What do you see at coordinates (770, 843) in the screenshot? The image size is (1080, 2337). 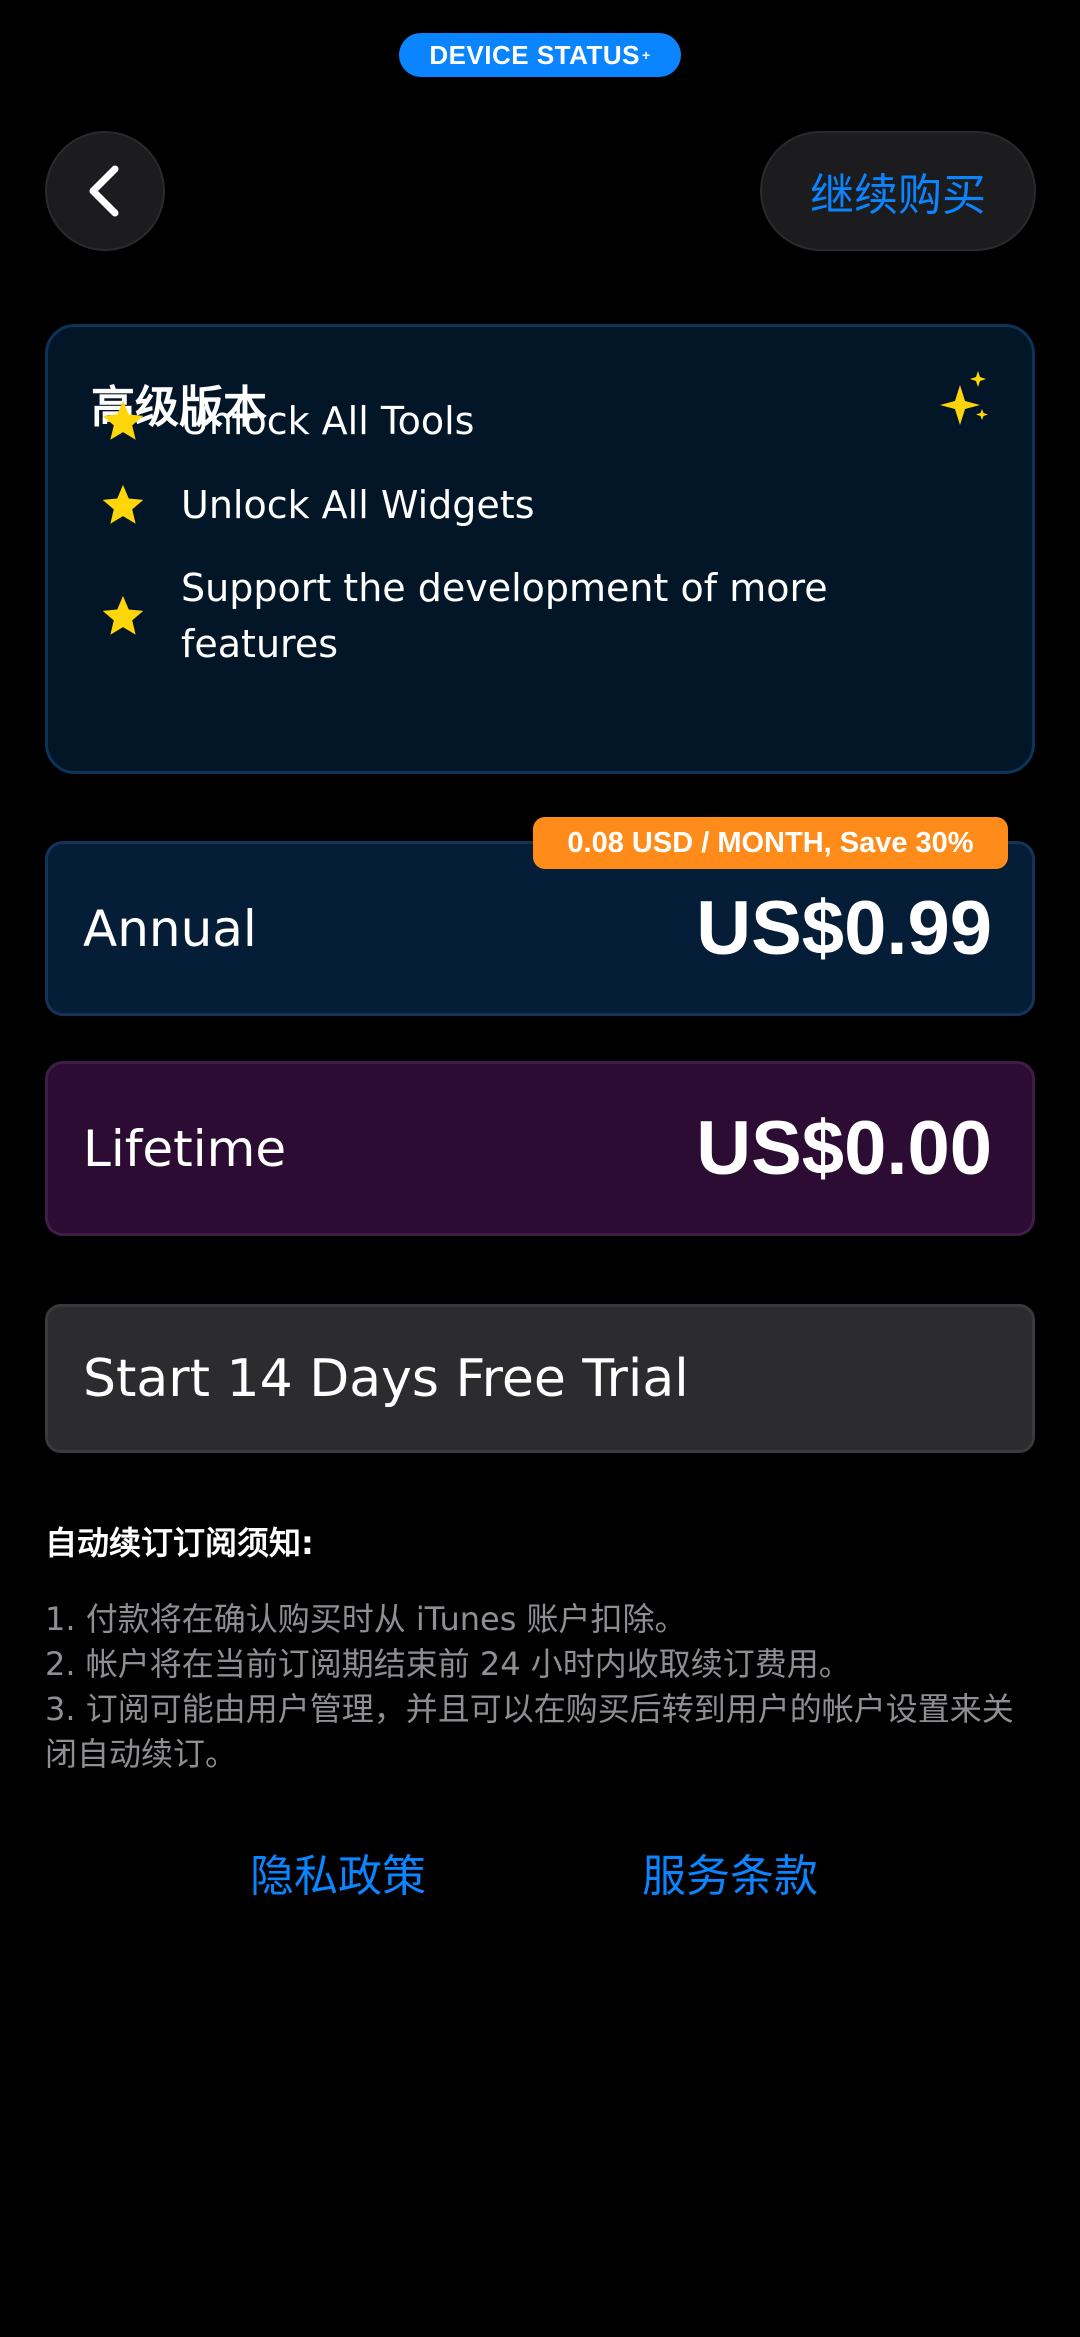 I see `savings-badge: 0.08 USD / MONTH, Save 30%` at bounding box center [770, 843].